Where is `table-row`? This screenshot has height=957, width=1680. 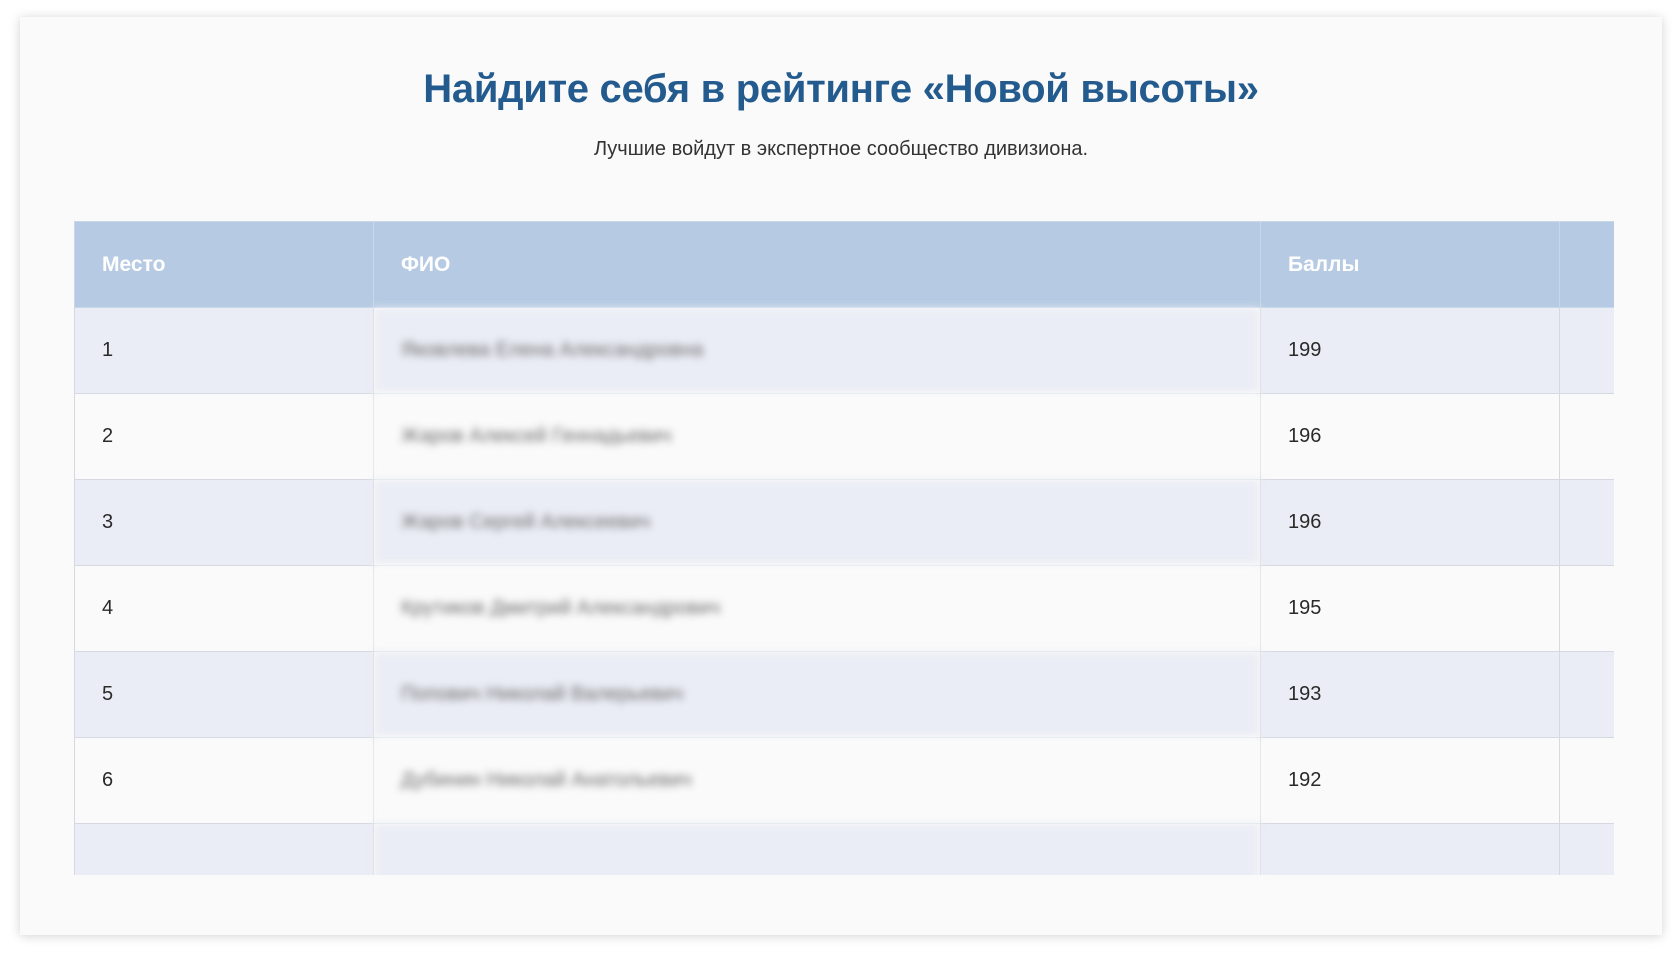 table-row is located at coordinates (844, 849).